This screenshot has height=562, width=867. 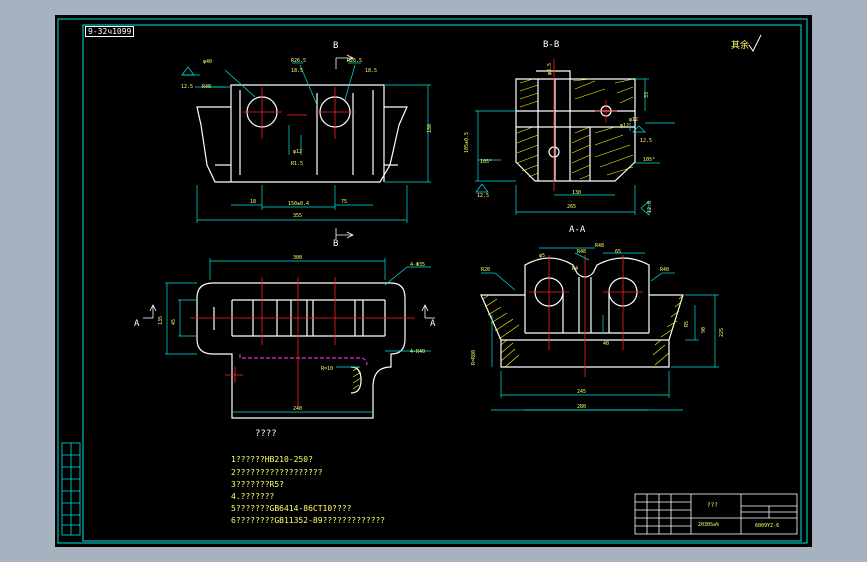 I want to click on svg-text: 33, so click(x=647, y=95).